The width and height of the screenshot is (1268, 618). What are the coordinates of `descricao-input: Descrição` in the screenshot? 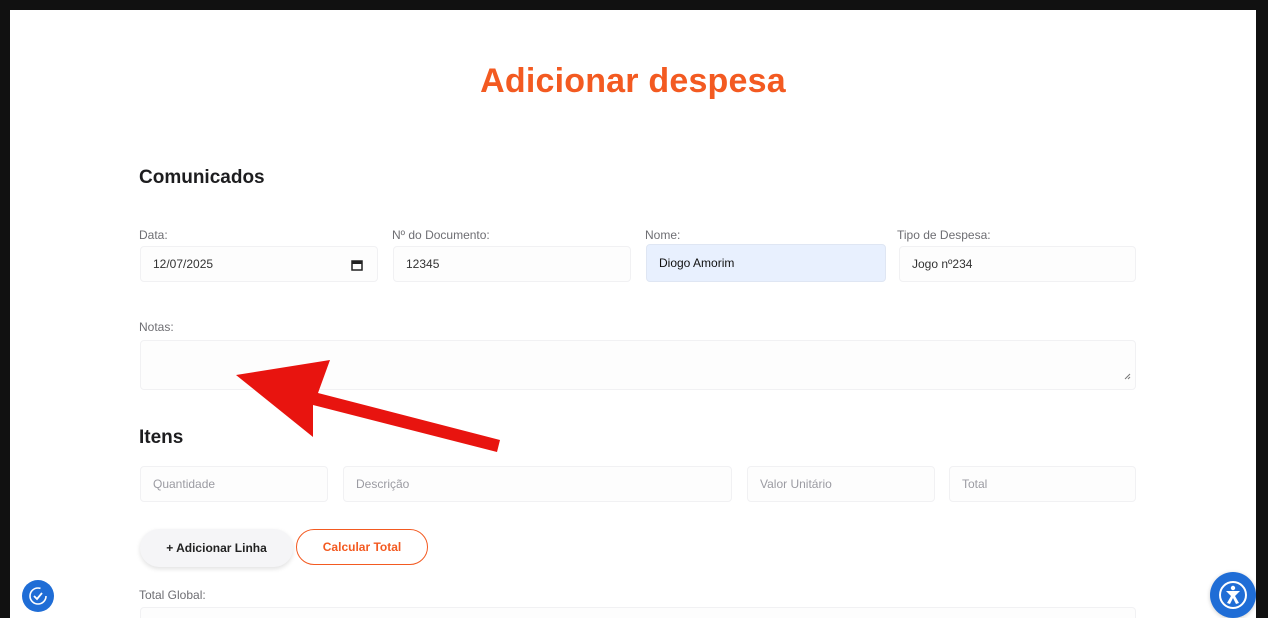 It's located at (537, 484).